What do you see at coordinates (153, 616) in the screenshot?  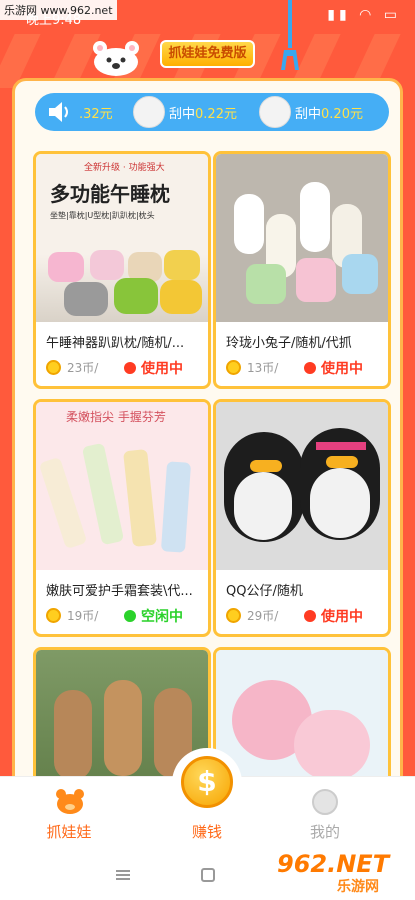 I see `status-badge: 空闲中` at bounding box center [153, 616].